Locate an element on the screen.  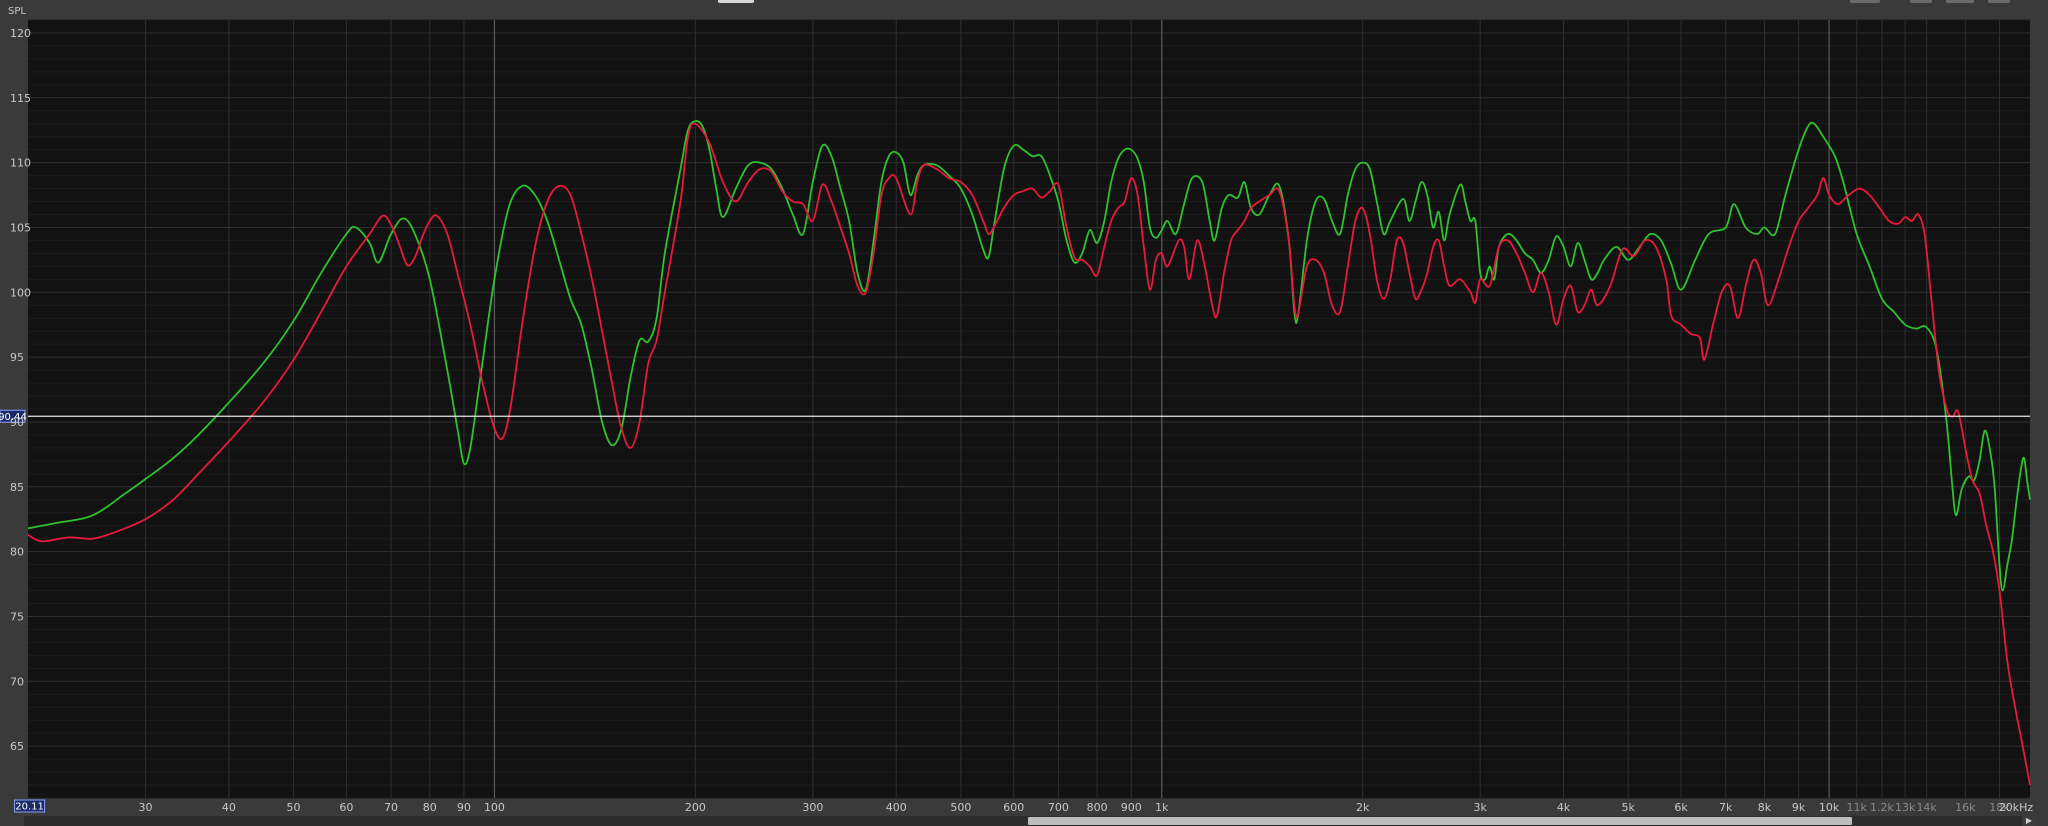
x-tick-label: 14k is located at coordinates (1926, 807).